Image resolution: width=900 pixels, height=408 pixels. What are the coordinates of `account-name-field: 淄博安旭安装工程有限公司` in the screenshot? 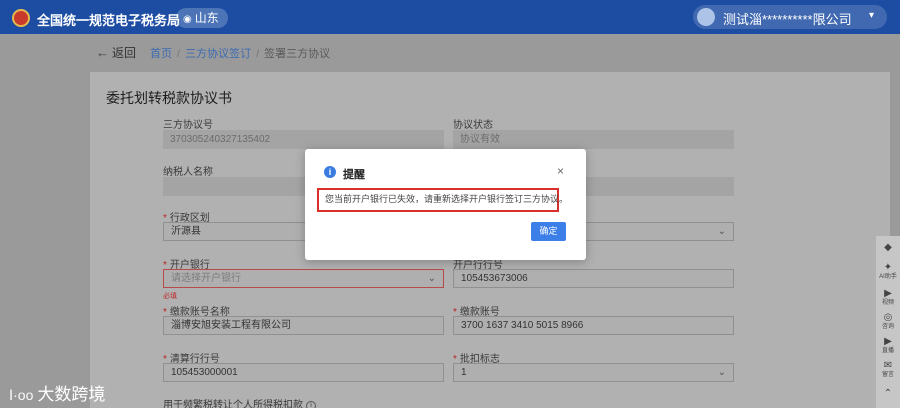 It's located at (303, 325).